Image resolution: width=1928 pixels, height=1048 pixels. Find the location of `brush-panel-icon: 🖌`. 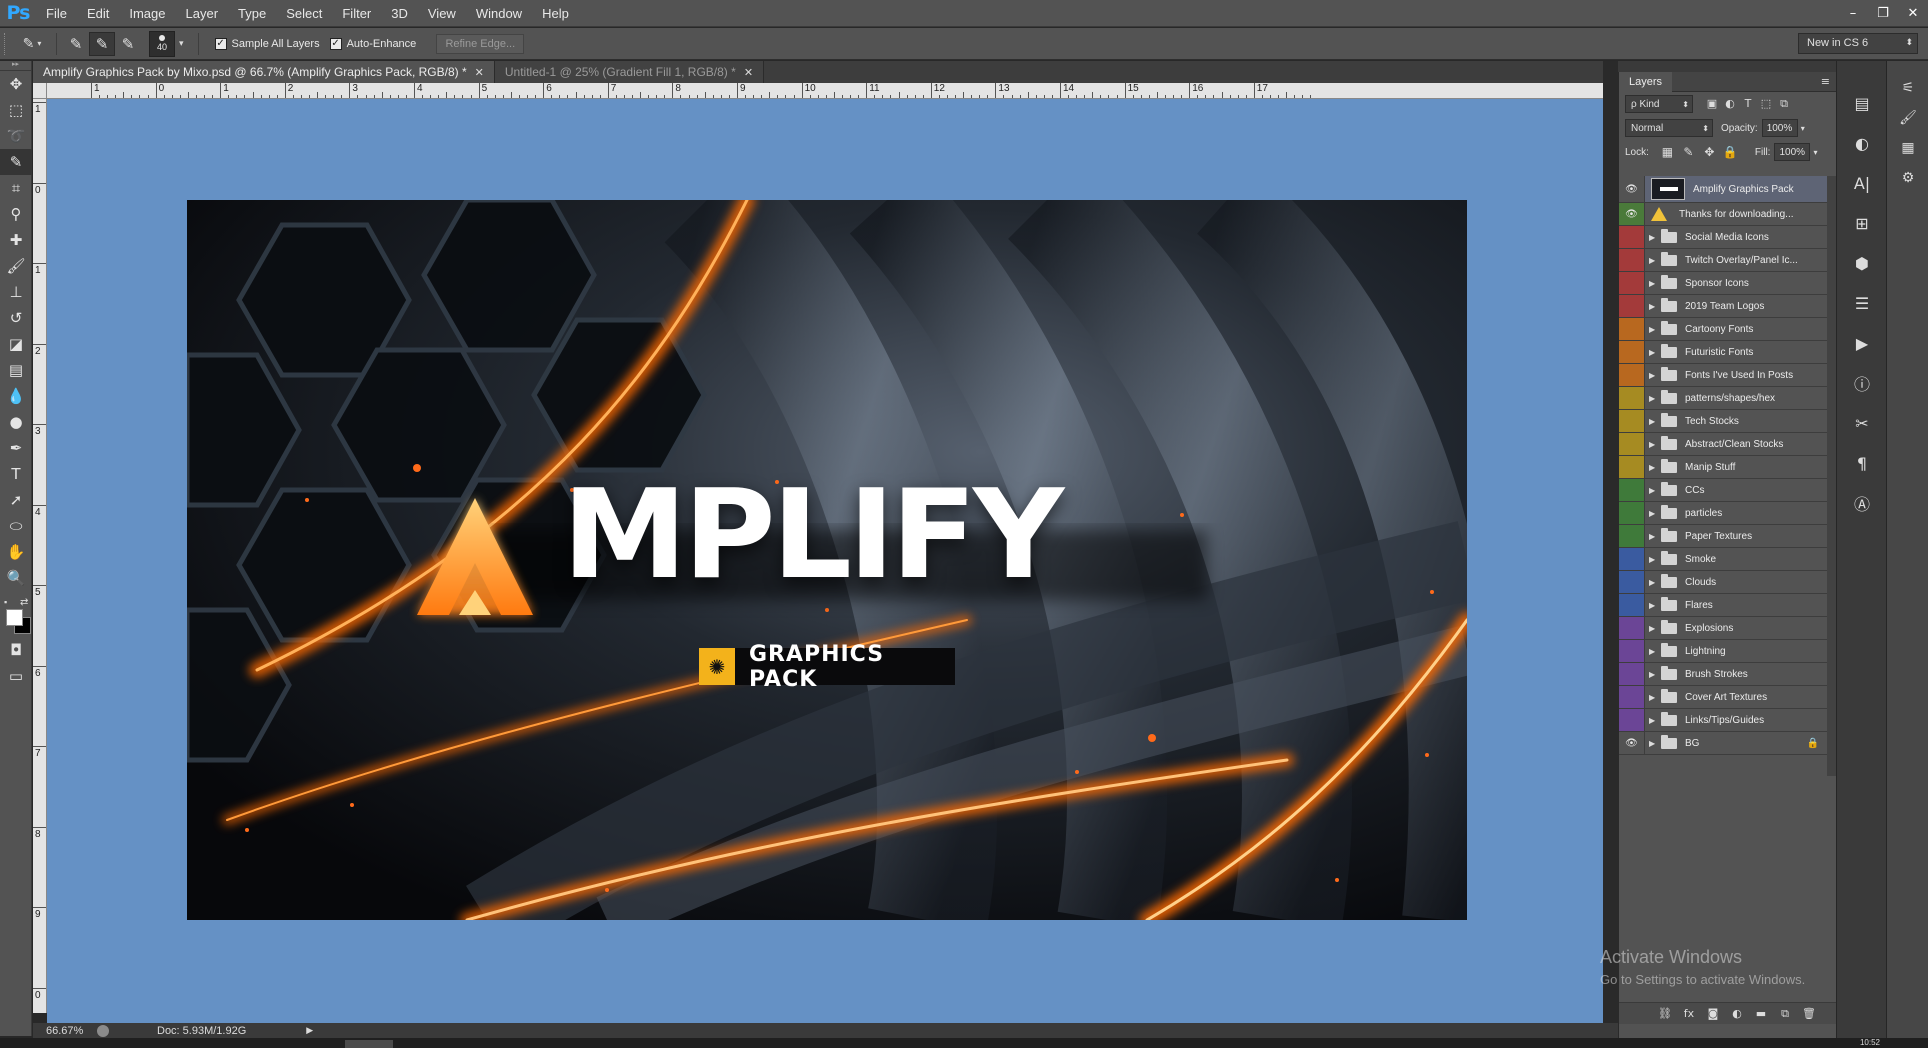

brush-panel-icon: 🖌 is located at coordinates (1907, 118).